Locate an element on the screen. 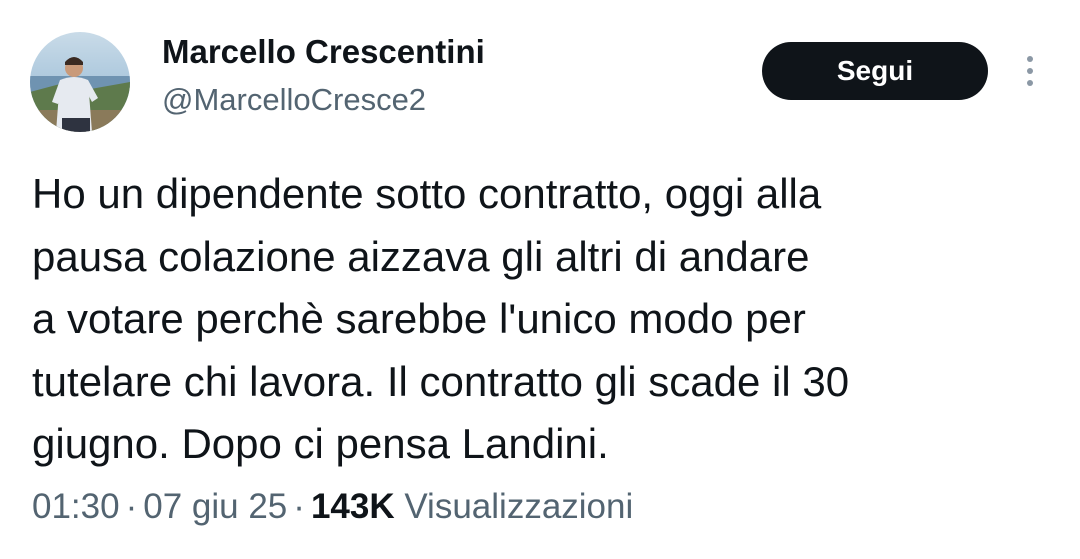 The width and height of the screenshot is (1080, 559). views-label: Visualizzazioni is located at coordinates (519, 506).